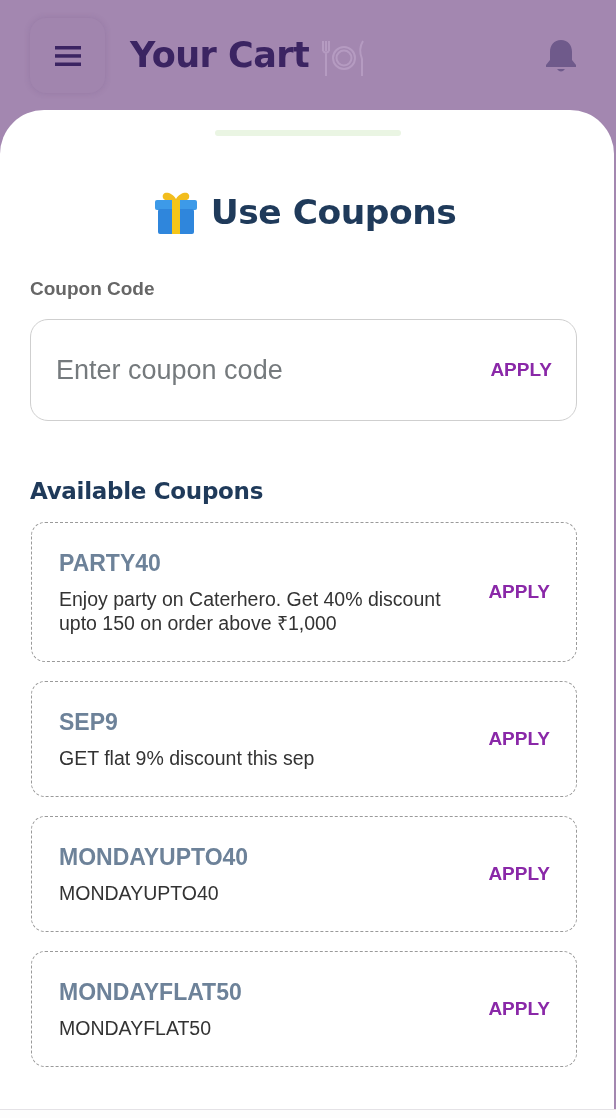  I want to click on coupon-description: MONDAYFLAT50, so click(136, 1028).